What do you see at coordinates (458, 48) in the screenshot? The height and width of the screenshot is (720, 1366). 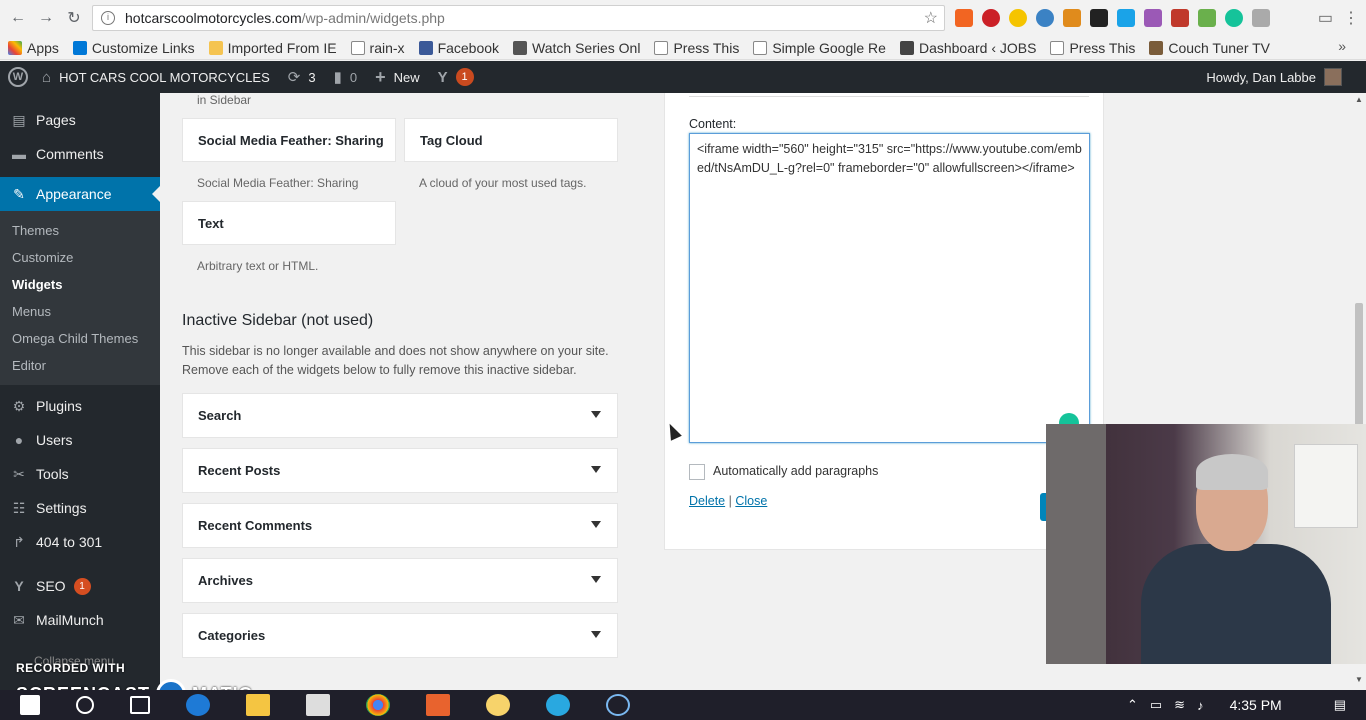 I see `bookmark-facebook: Facebook` at bounding box center [458, 48].